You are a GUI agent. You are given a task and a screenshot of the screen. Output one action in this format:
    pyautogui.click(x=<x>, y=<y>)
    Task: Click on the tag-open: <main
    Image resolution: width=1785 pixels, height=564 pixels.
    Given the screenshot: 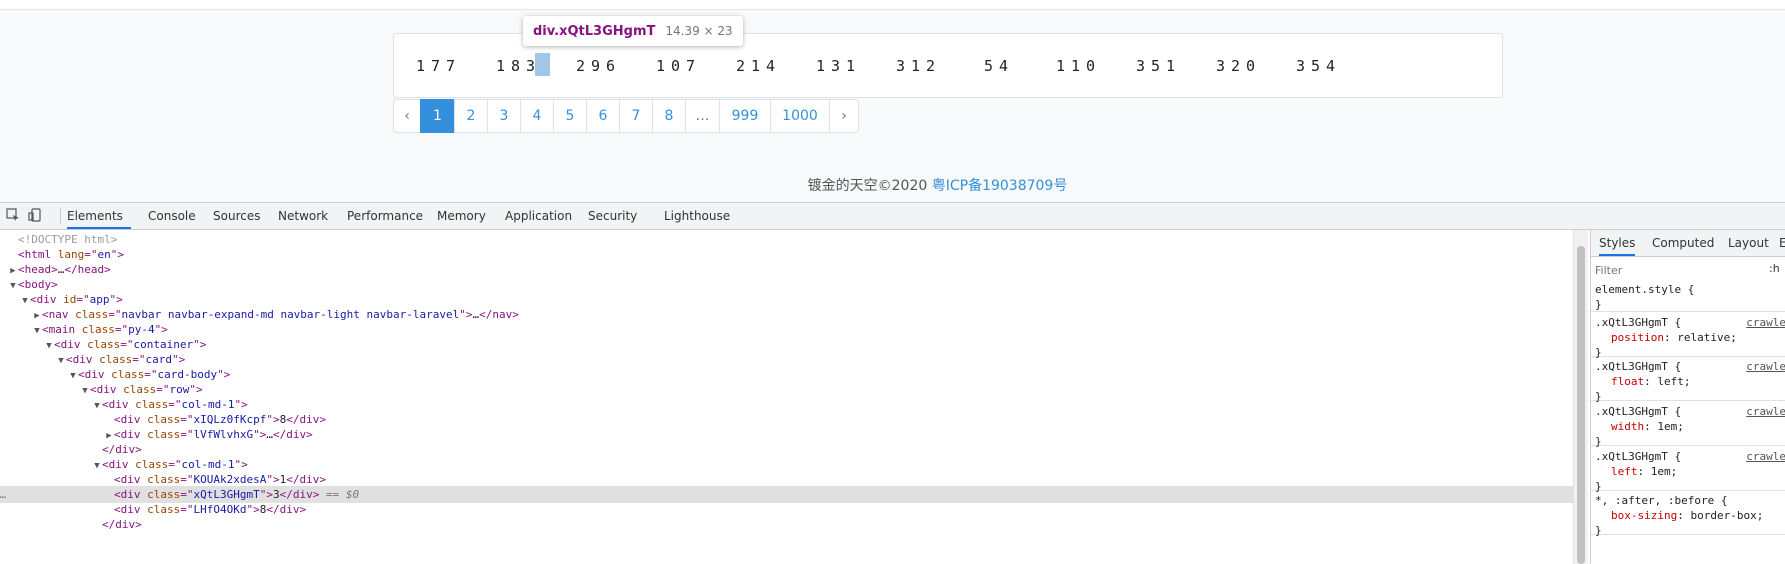 What is the action you would take?
    pyautogui.click(x=59, y=329)
    